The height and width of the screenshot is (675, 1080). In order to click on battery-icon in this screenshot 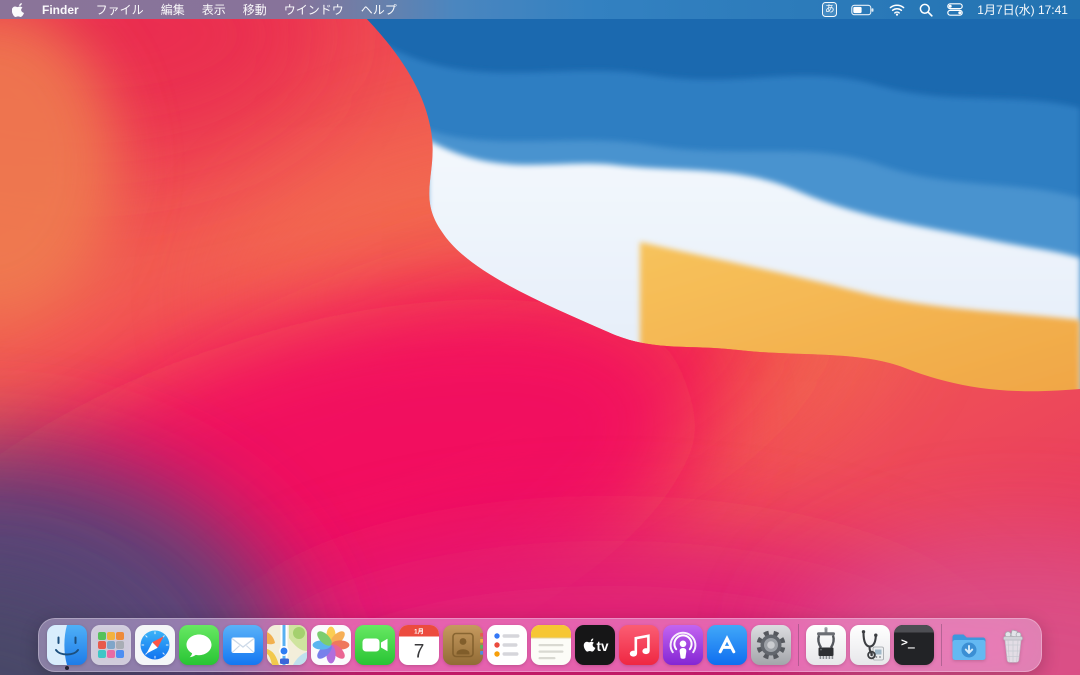, I will do `click(863, 10)`.